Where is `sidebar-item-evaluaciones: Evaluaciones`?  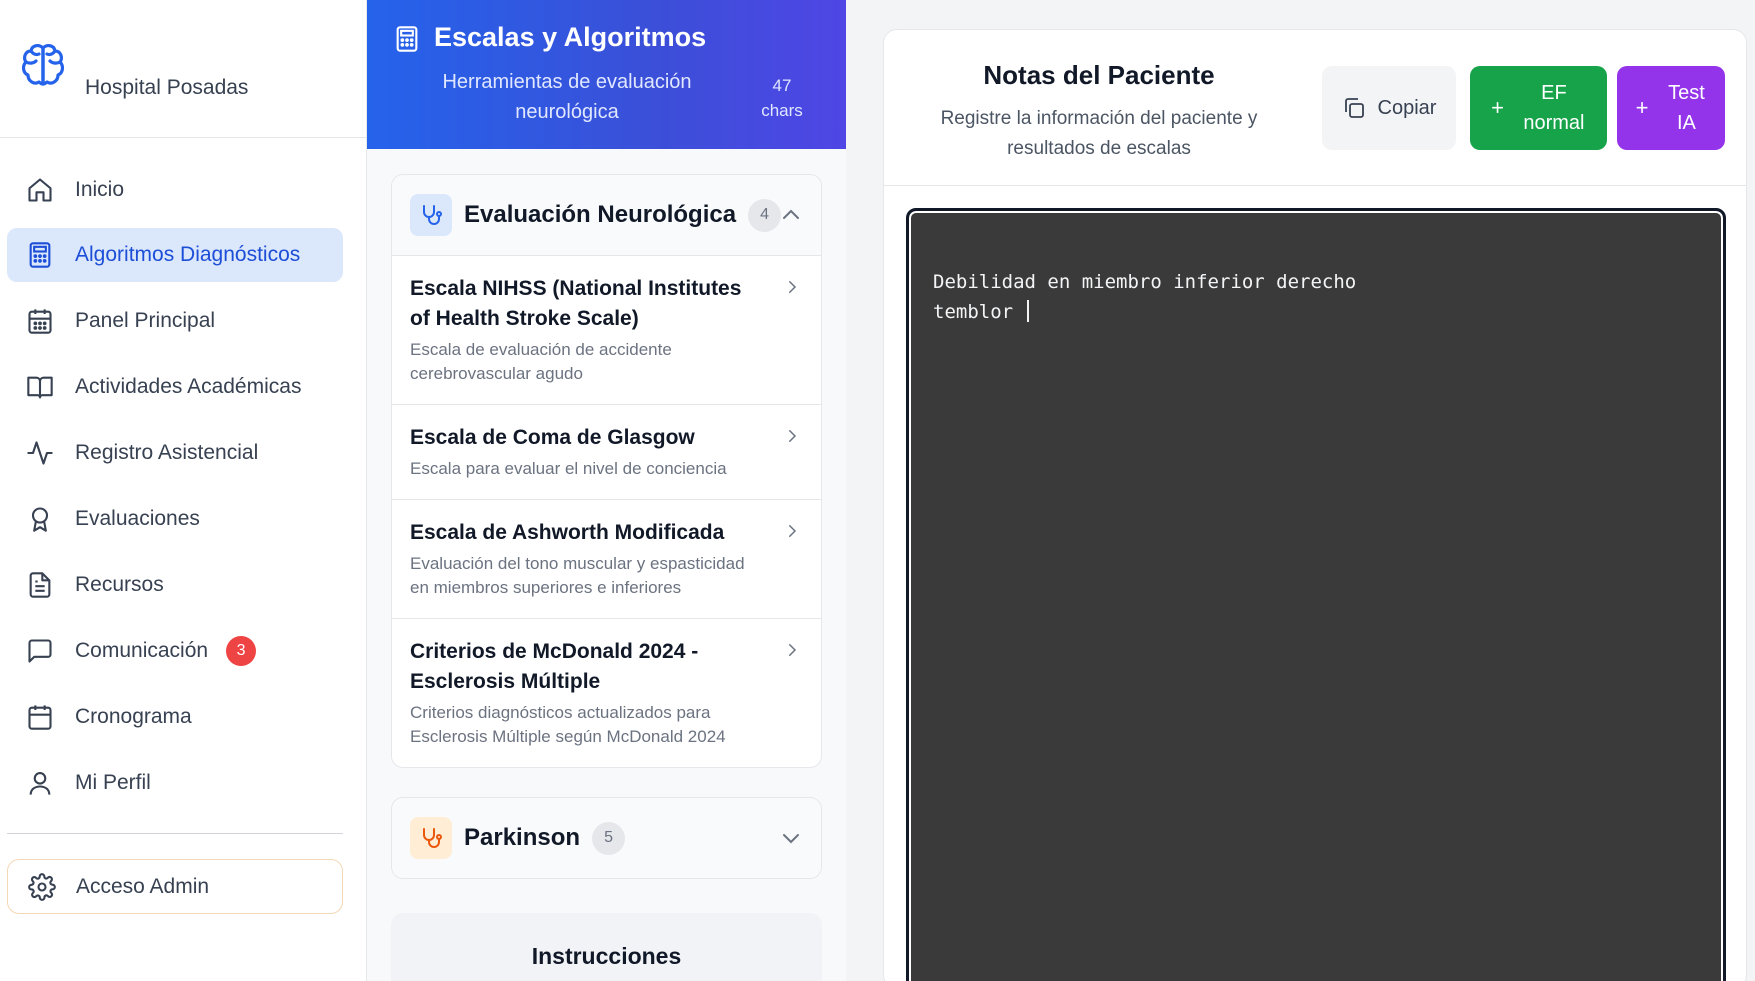
sidebar-item-evaluaciones: Evaluaciones is located at coordinates (175, 519).